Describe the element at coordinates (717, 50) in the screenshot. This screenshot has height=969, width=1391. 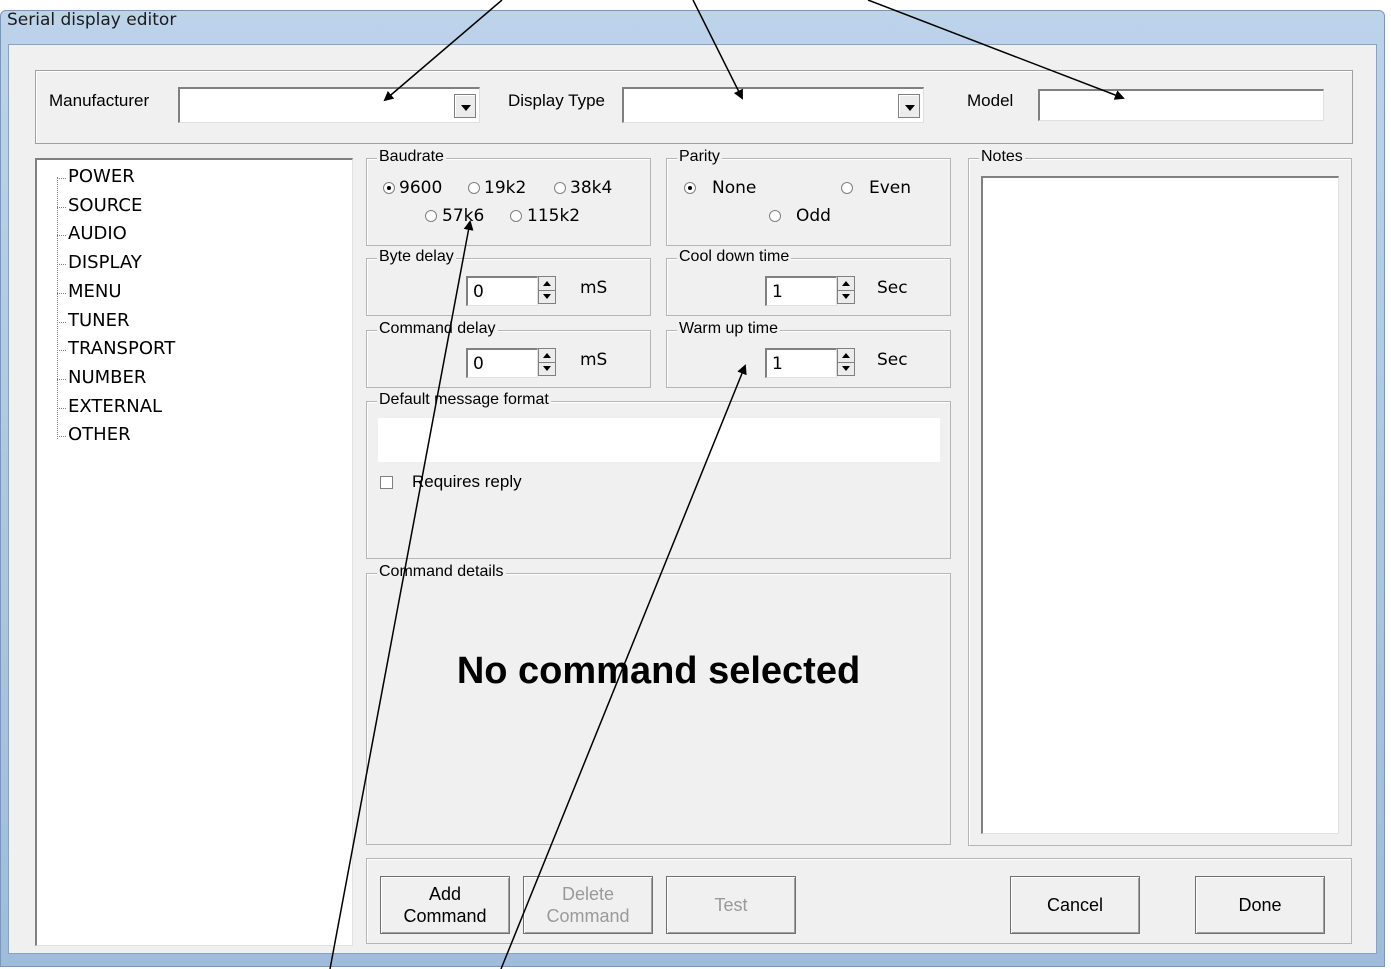
I see `arrow-display-type` at that location.